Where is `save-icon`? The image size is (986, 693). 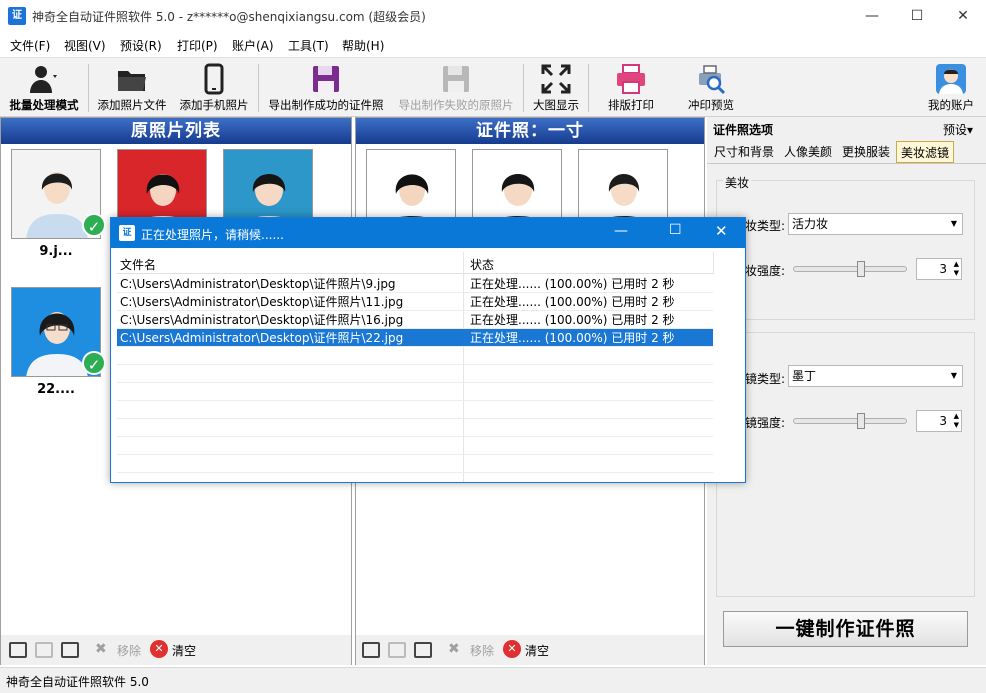 save-icon is located at coordinates (326, 79).